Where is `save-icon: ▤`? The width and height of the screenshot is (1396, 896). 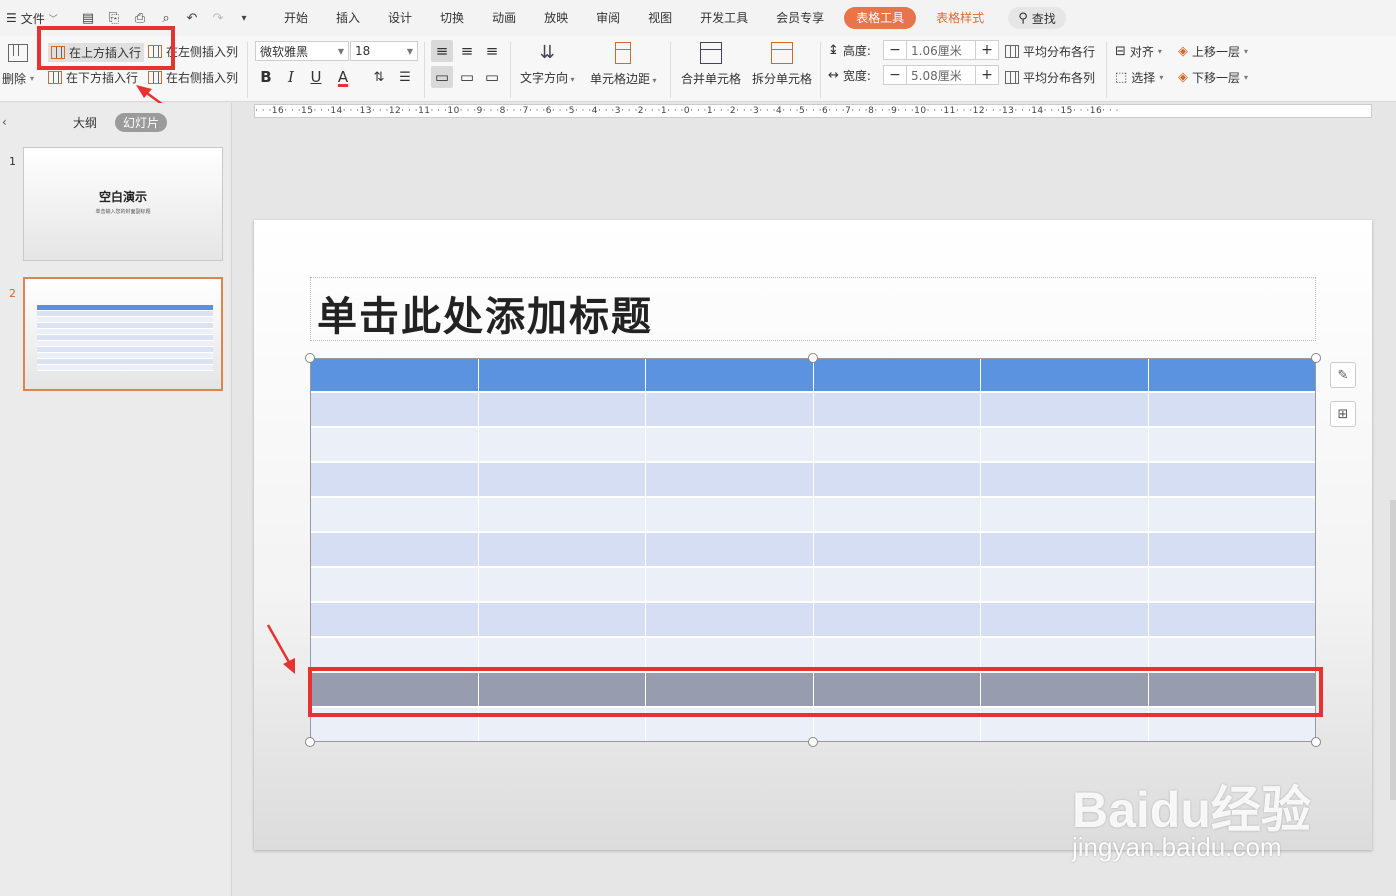 save-icon: ▤ is located at coordinates (88, 18).